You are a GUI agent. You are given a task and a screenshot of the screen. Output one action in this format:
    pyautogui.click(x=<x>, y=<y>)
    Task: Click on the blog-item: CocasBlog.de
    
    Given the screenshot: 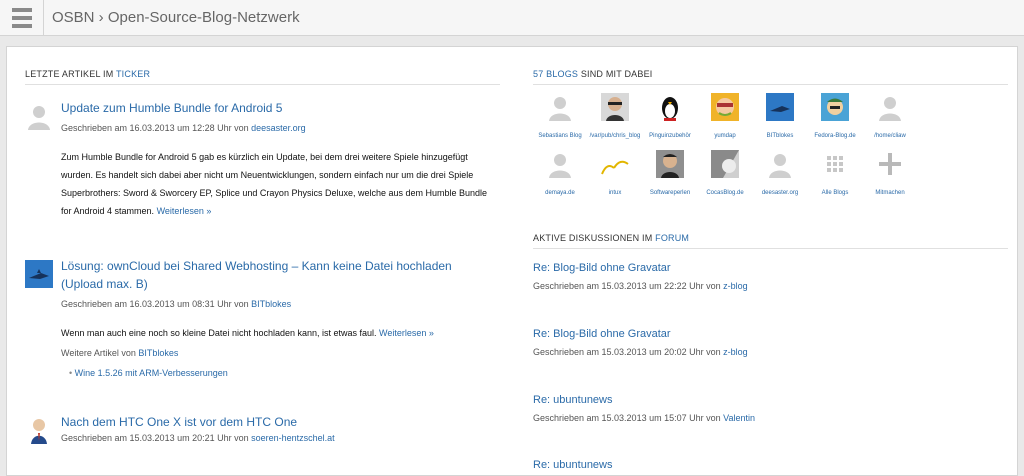 What is the action you would take?
    pyautogui.click(x=725, y=173)
    